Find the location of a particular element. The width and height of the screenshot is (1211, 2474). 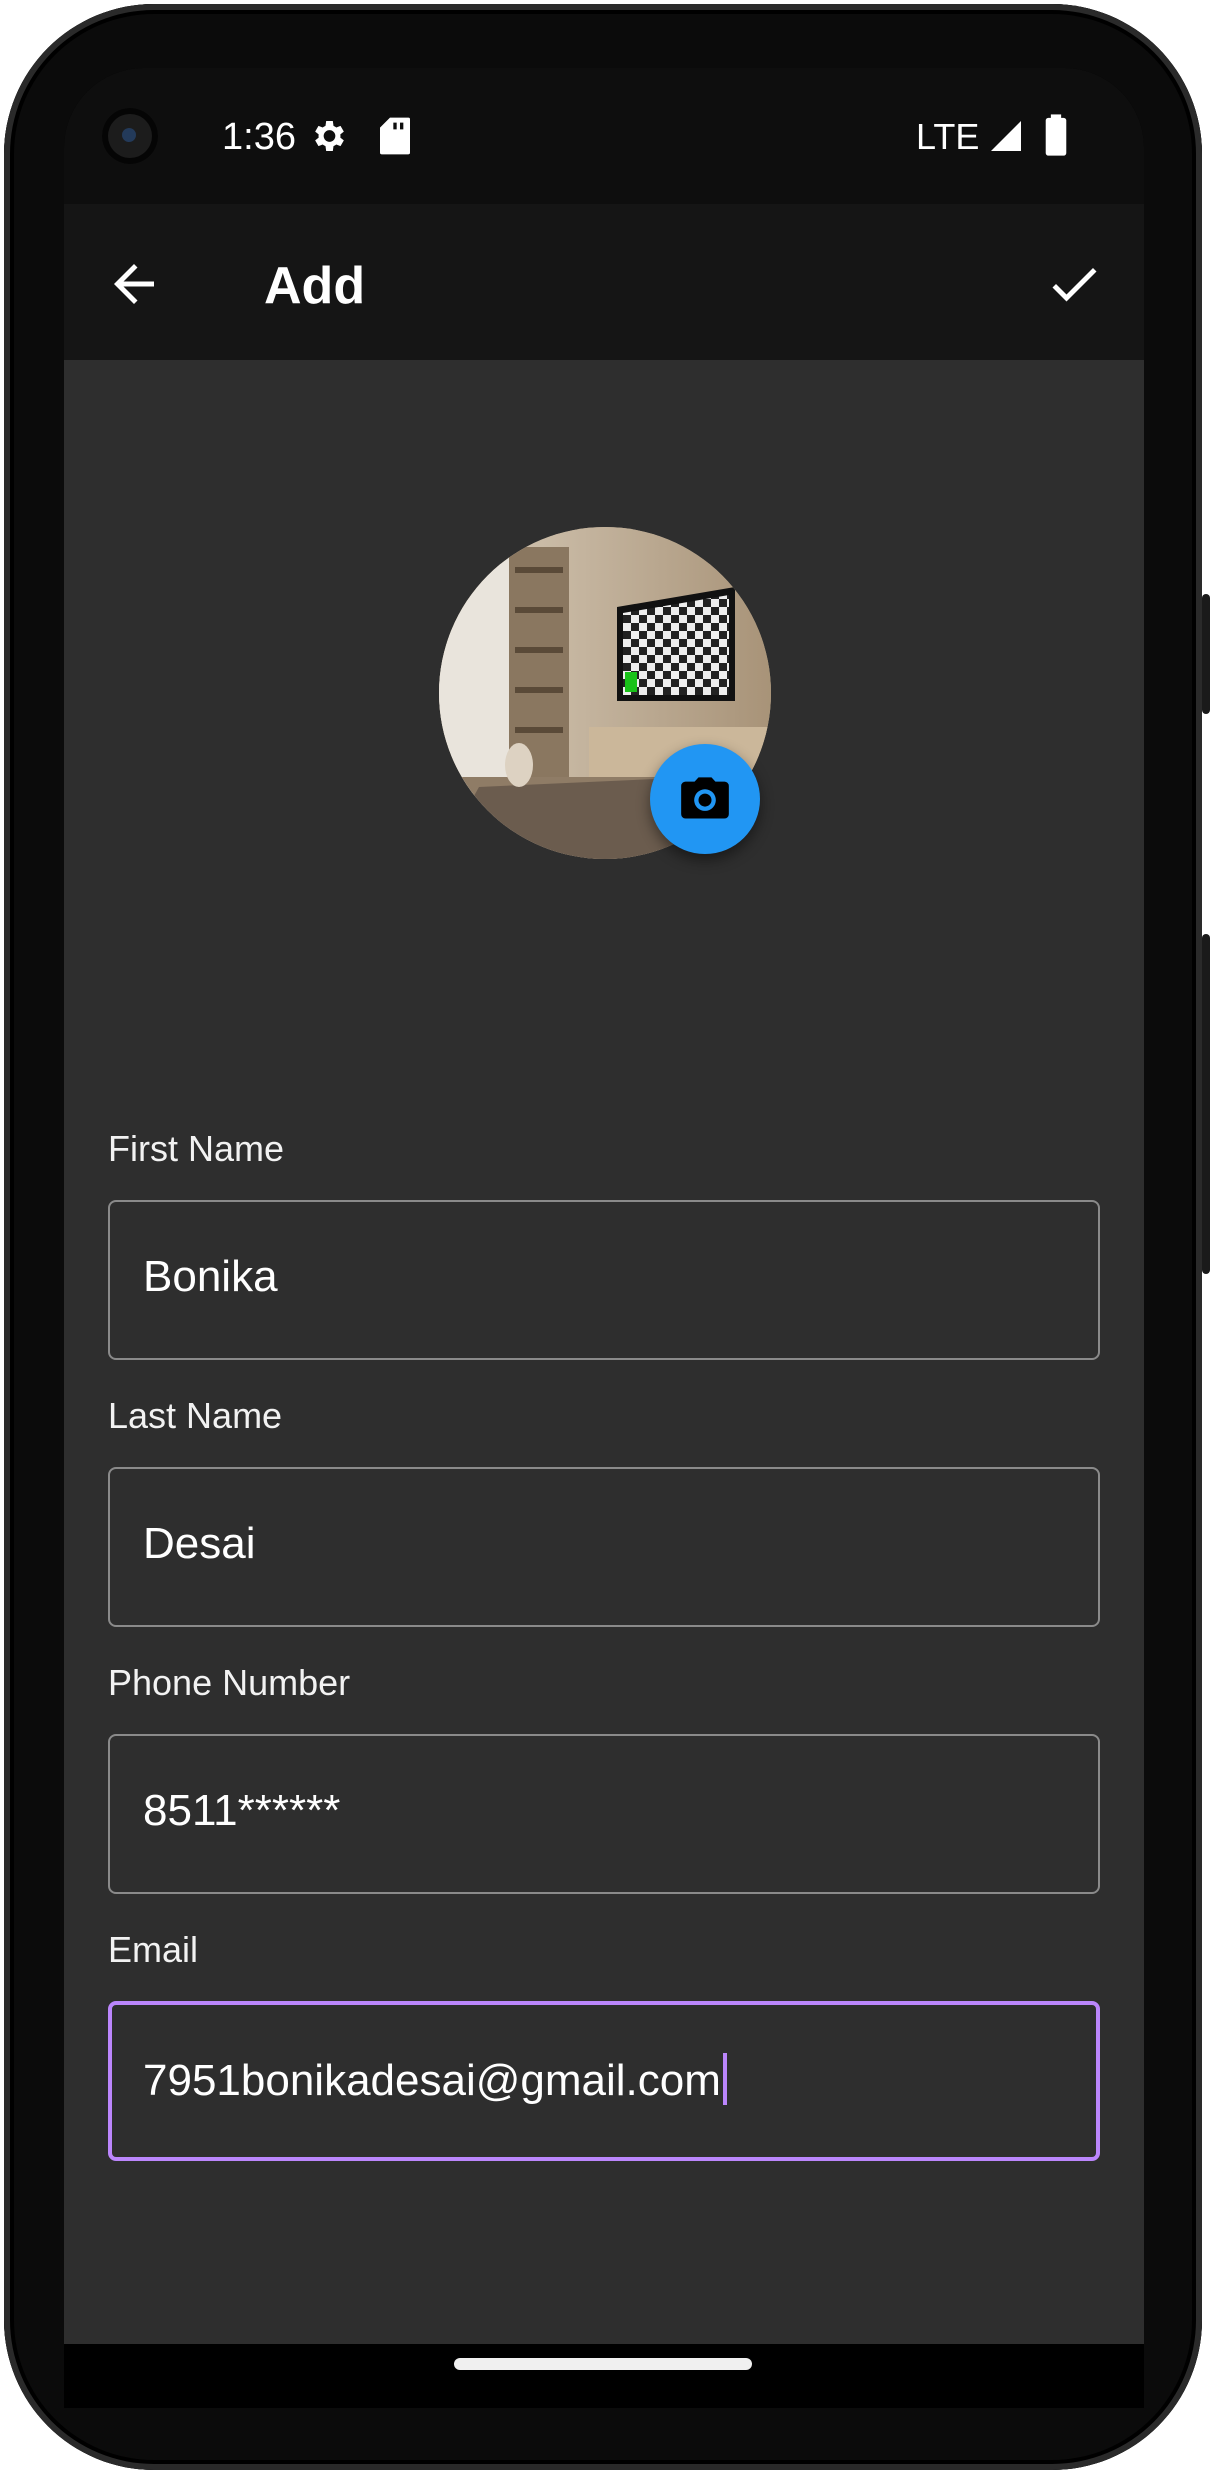

email-field: 7951bonikadesai@gmail.com is located at coordinates (604, 2081).